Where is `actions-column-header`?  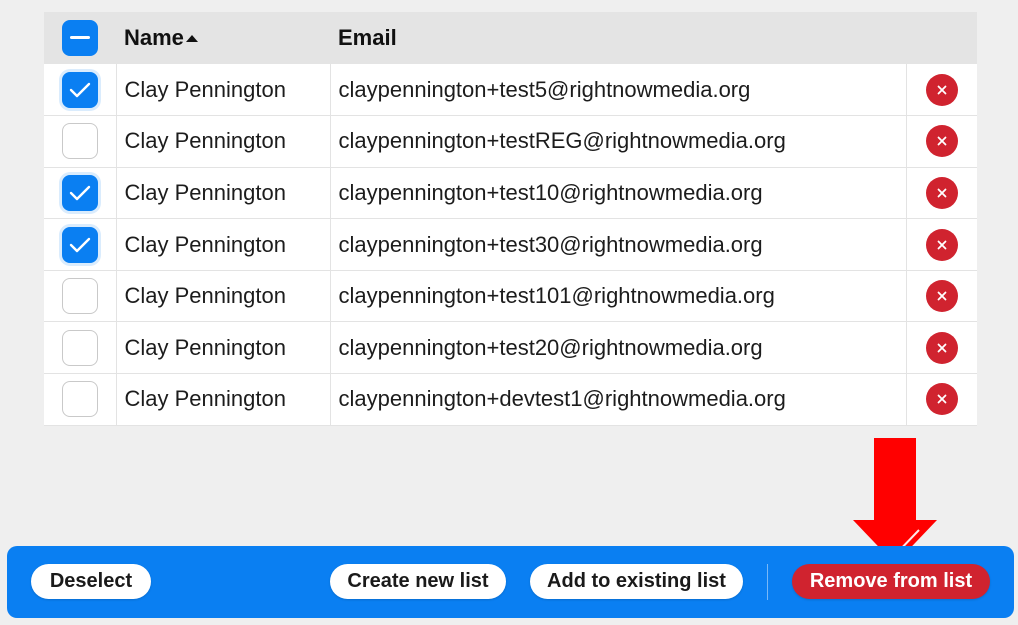
actions-column-header is located at coordinates (941, 38).